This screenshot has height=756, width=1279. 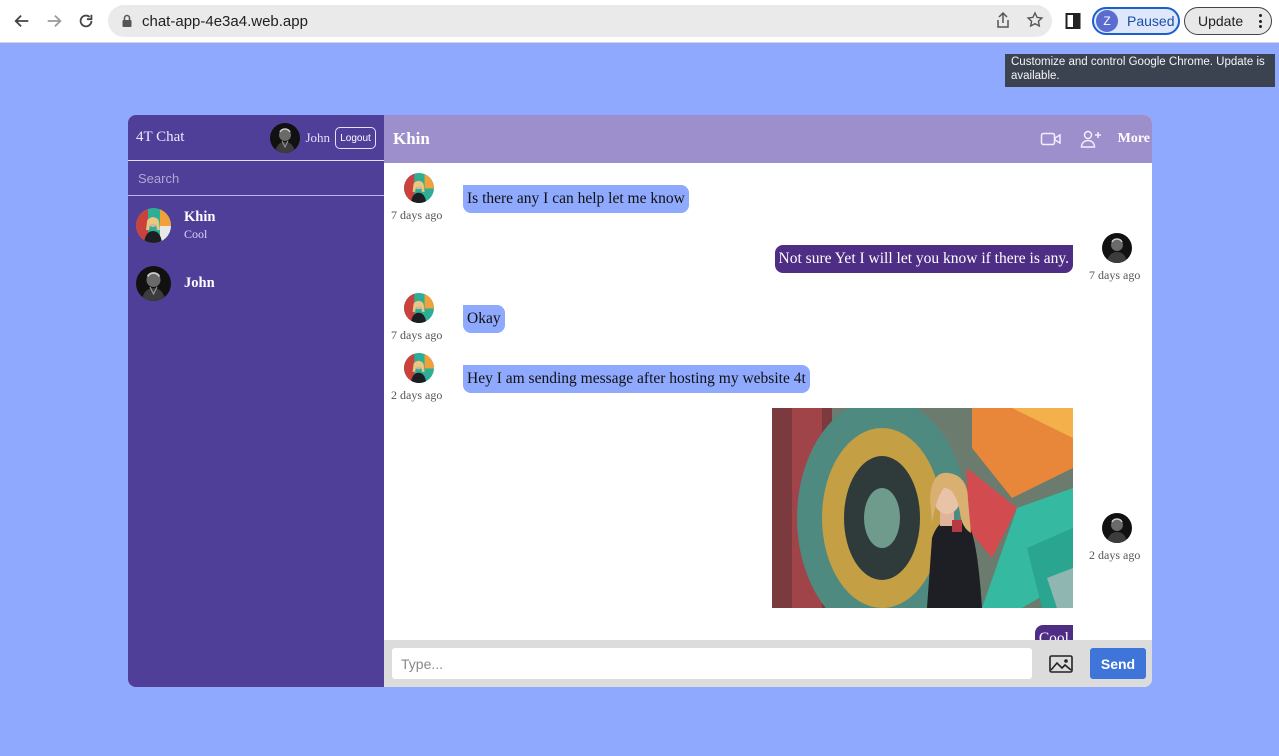 I want to click on profile-button: Z Paused, so click(x=1136, y=21).